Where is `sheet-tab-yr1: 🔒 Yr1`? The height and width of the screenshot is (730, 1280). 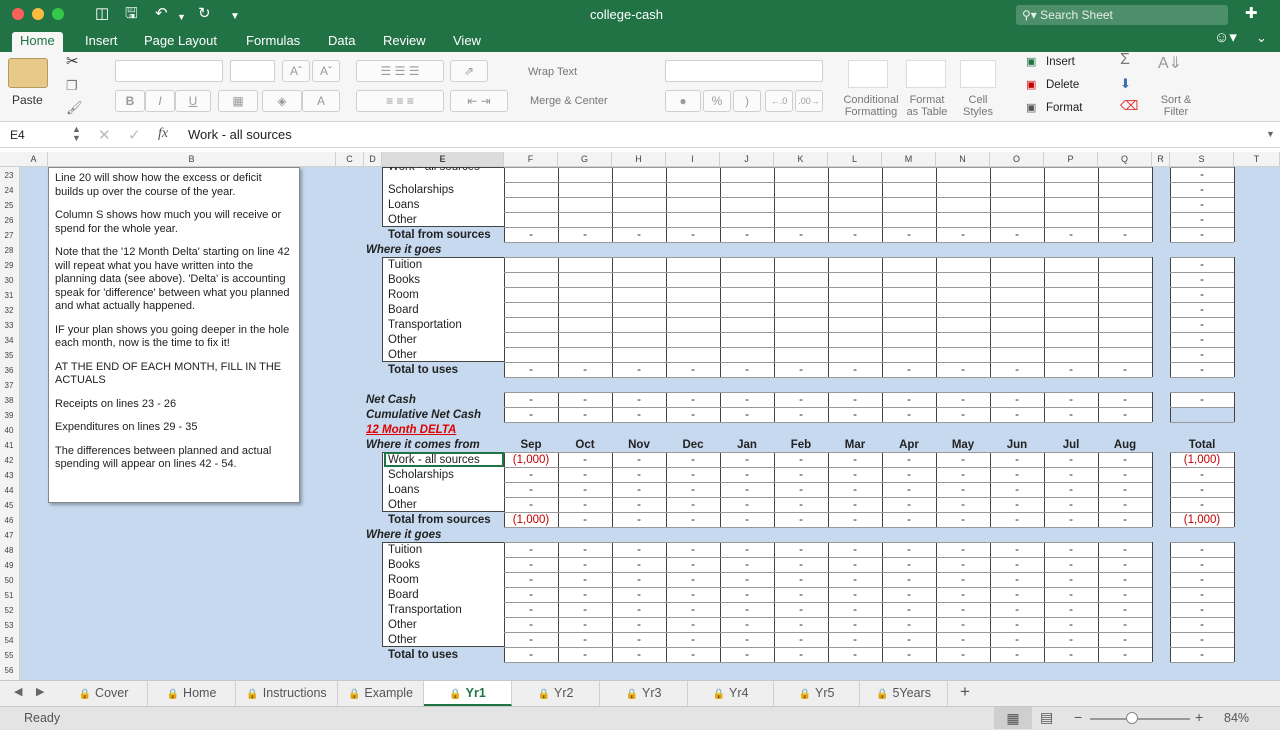 sheet-tab-yr1: 🔒 Yr1 is located at coordinates (468, 693).